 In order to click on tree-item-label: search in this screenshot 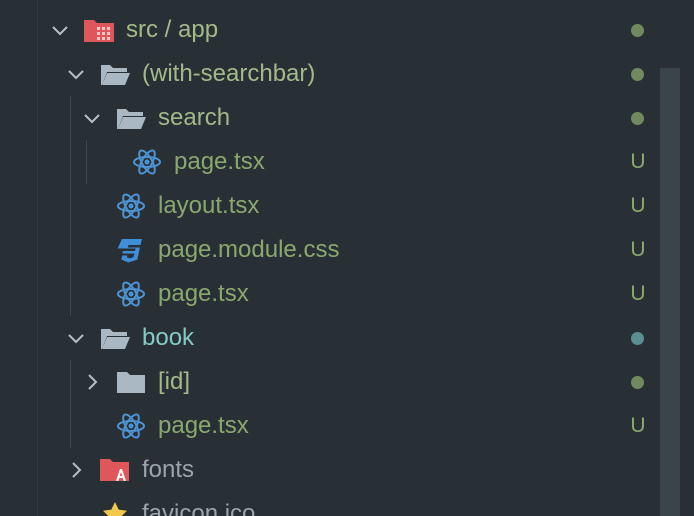, I will do `click(194, 117)`.